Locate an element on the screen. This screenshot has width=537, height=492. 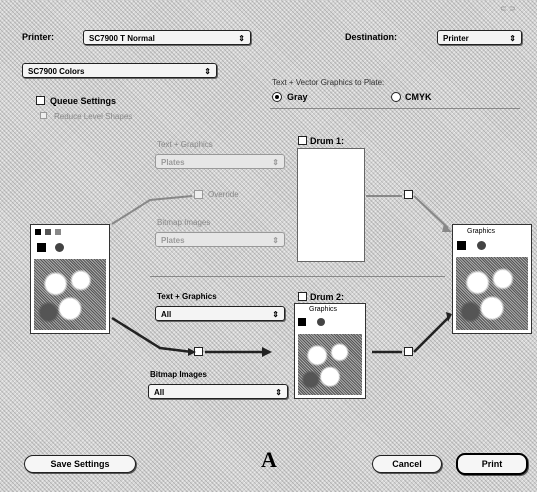
lower-left-flow-arrow is located at coordinates (152, 335).